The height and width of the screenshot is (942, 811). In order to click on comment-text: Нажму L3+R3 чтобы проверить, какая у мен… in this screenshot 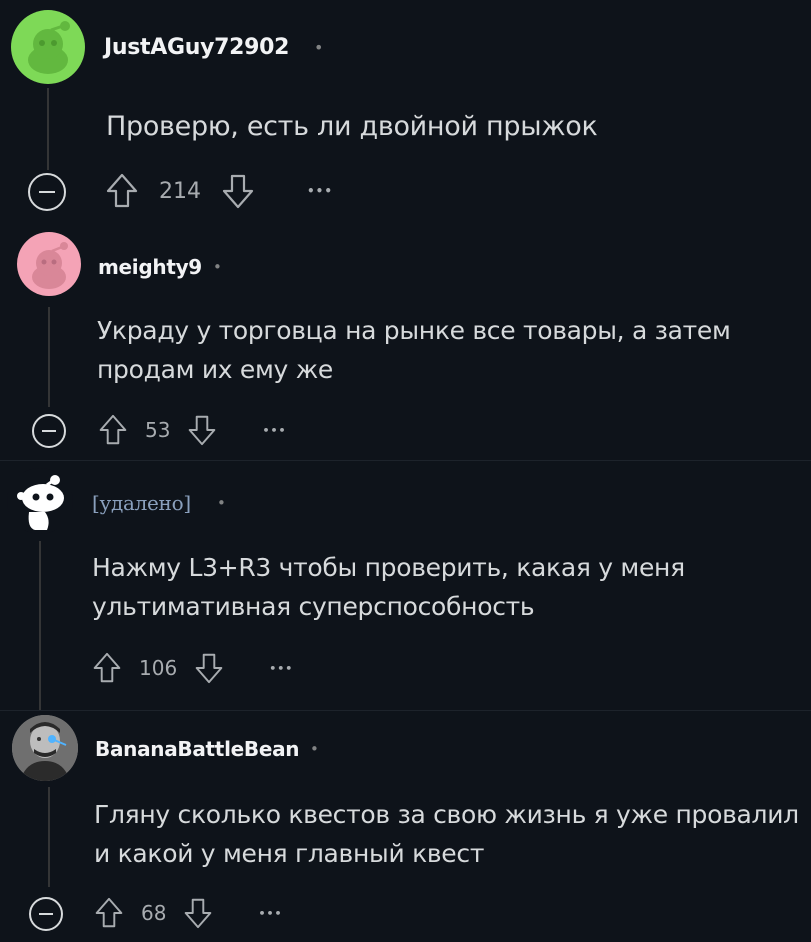, I will do `click(388, 588)`.